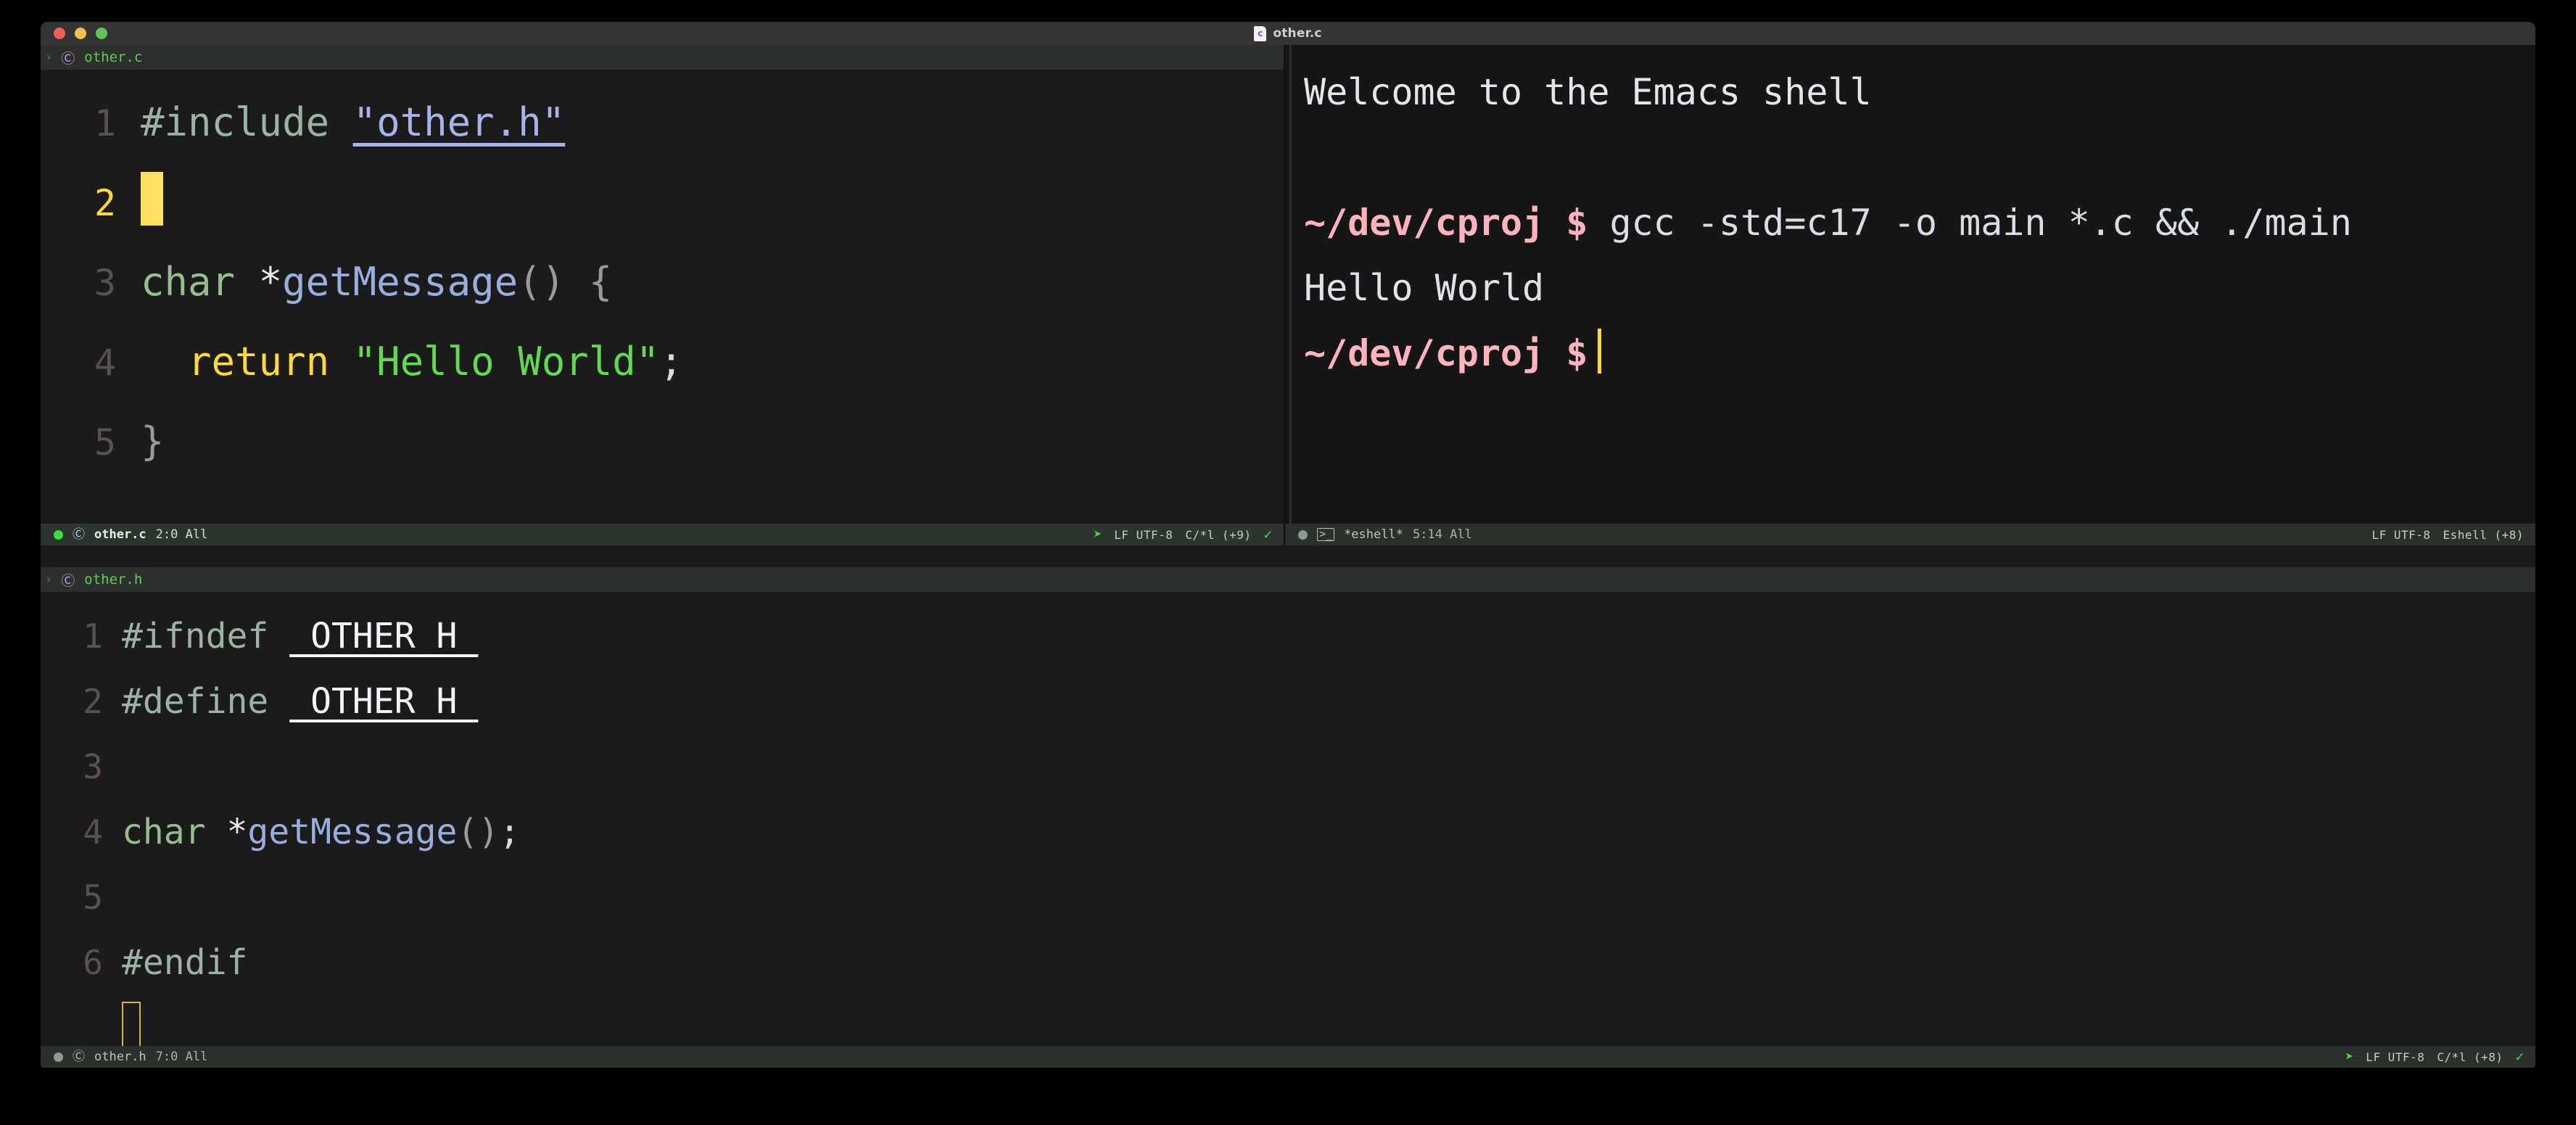 This screenshot has width=2576, height=1125. Describe the element at coordinates (105, 283) in the screenshot. I see `line-number: 3` at that location.